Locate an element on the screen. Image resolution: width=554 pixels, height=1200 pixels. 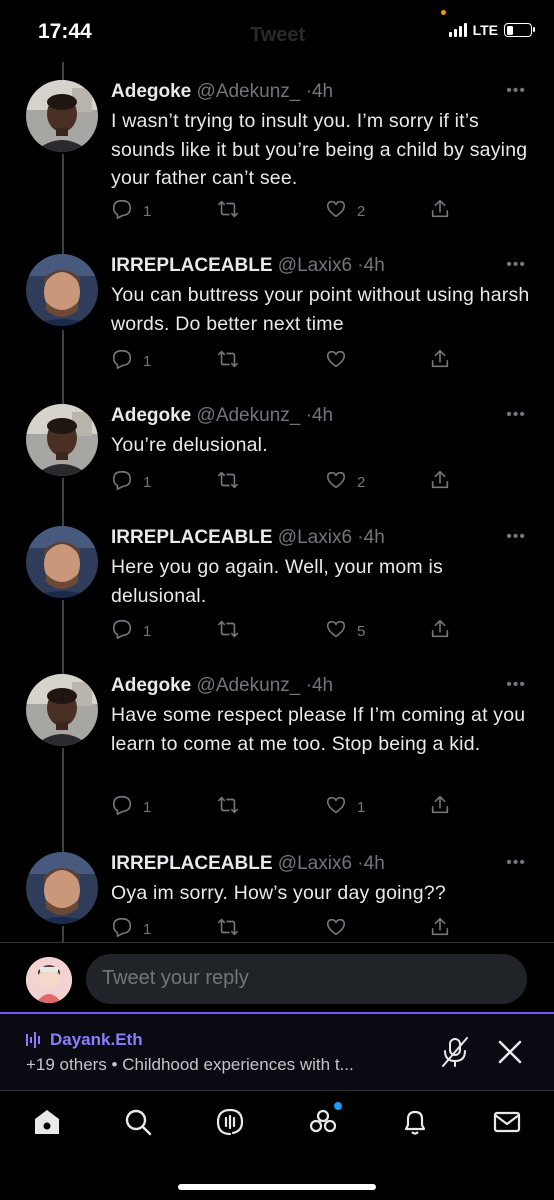
space-host: Dayank.Eth is located at coordinates (84, 1040).